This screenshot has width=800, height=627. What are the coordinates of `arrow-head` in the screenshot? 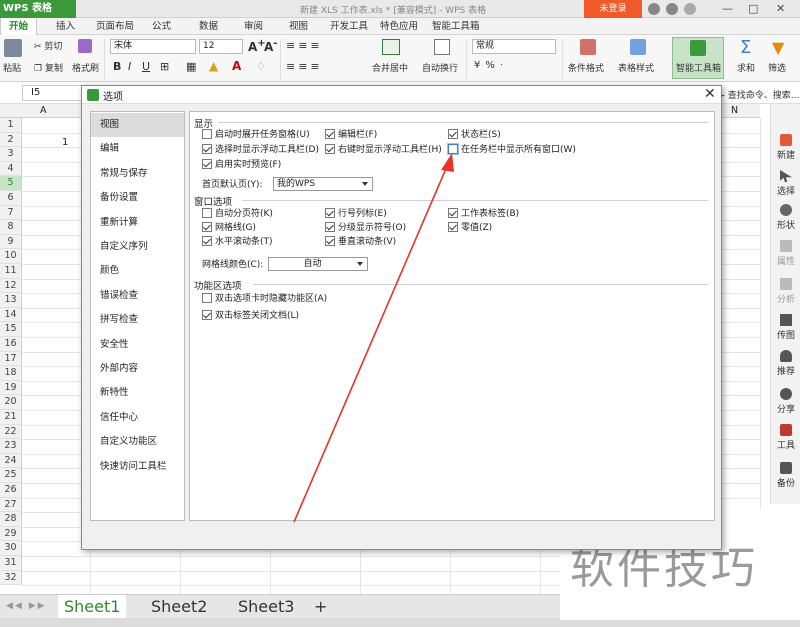 It's located at (447, 162).